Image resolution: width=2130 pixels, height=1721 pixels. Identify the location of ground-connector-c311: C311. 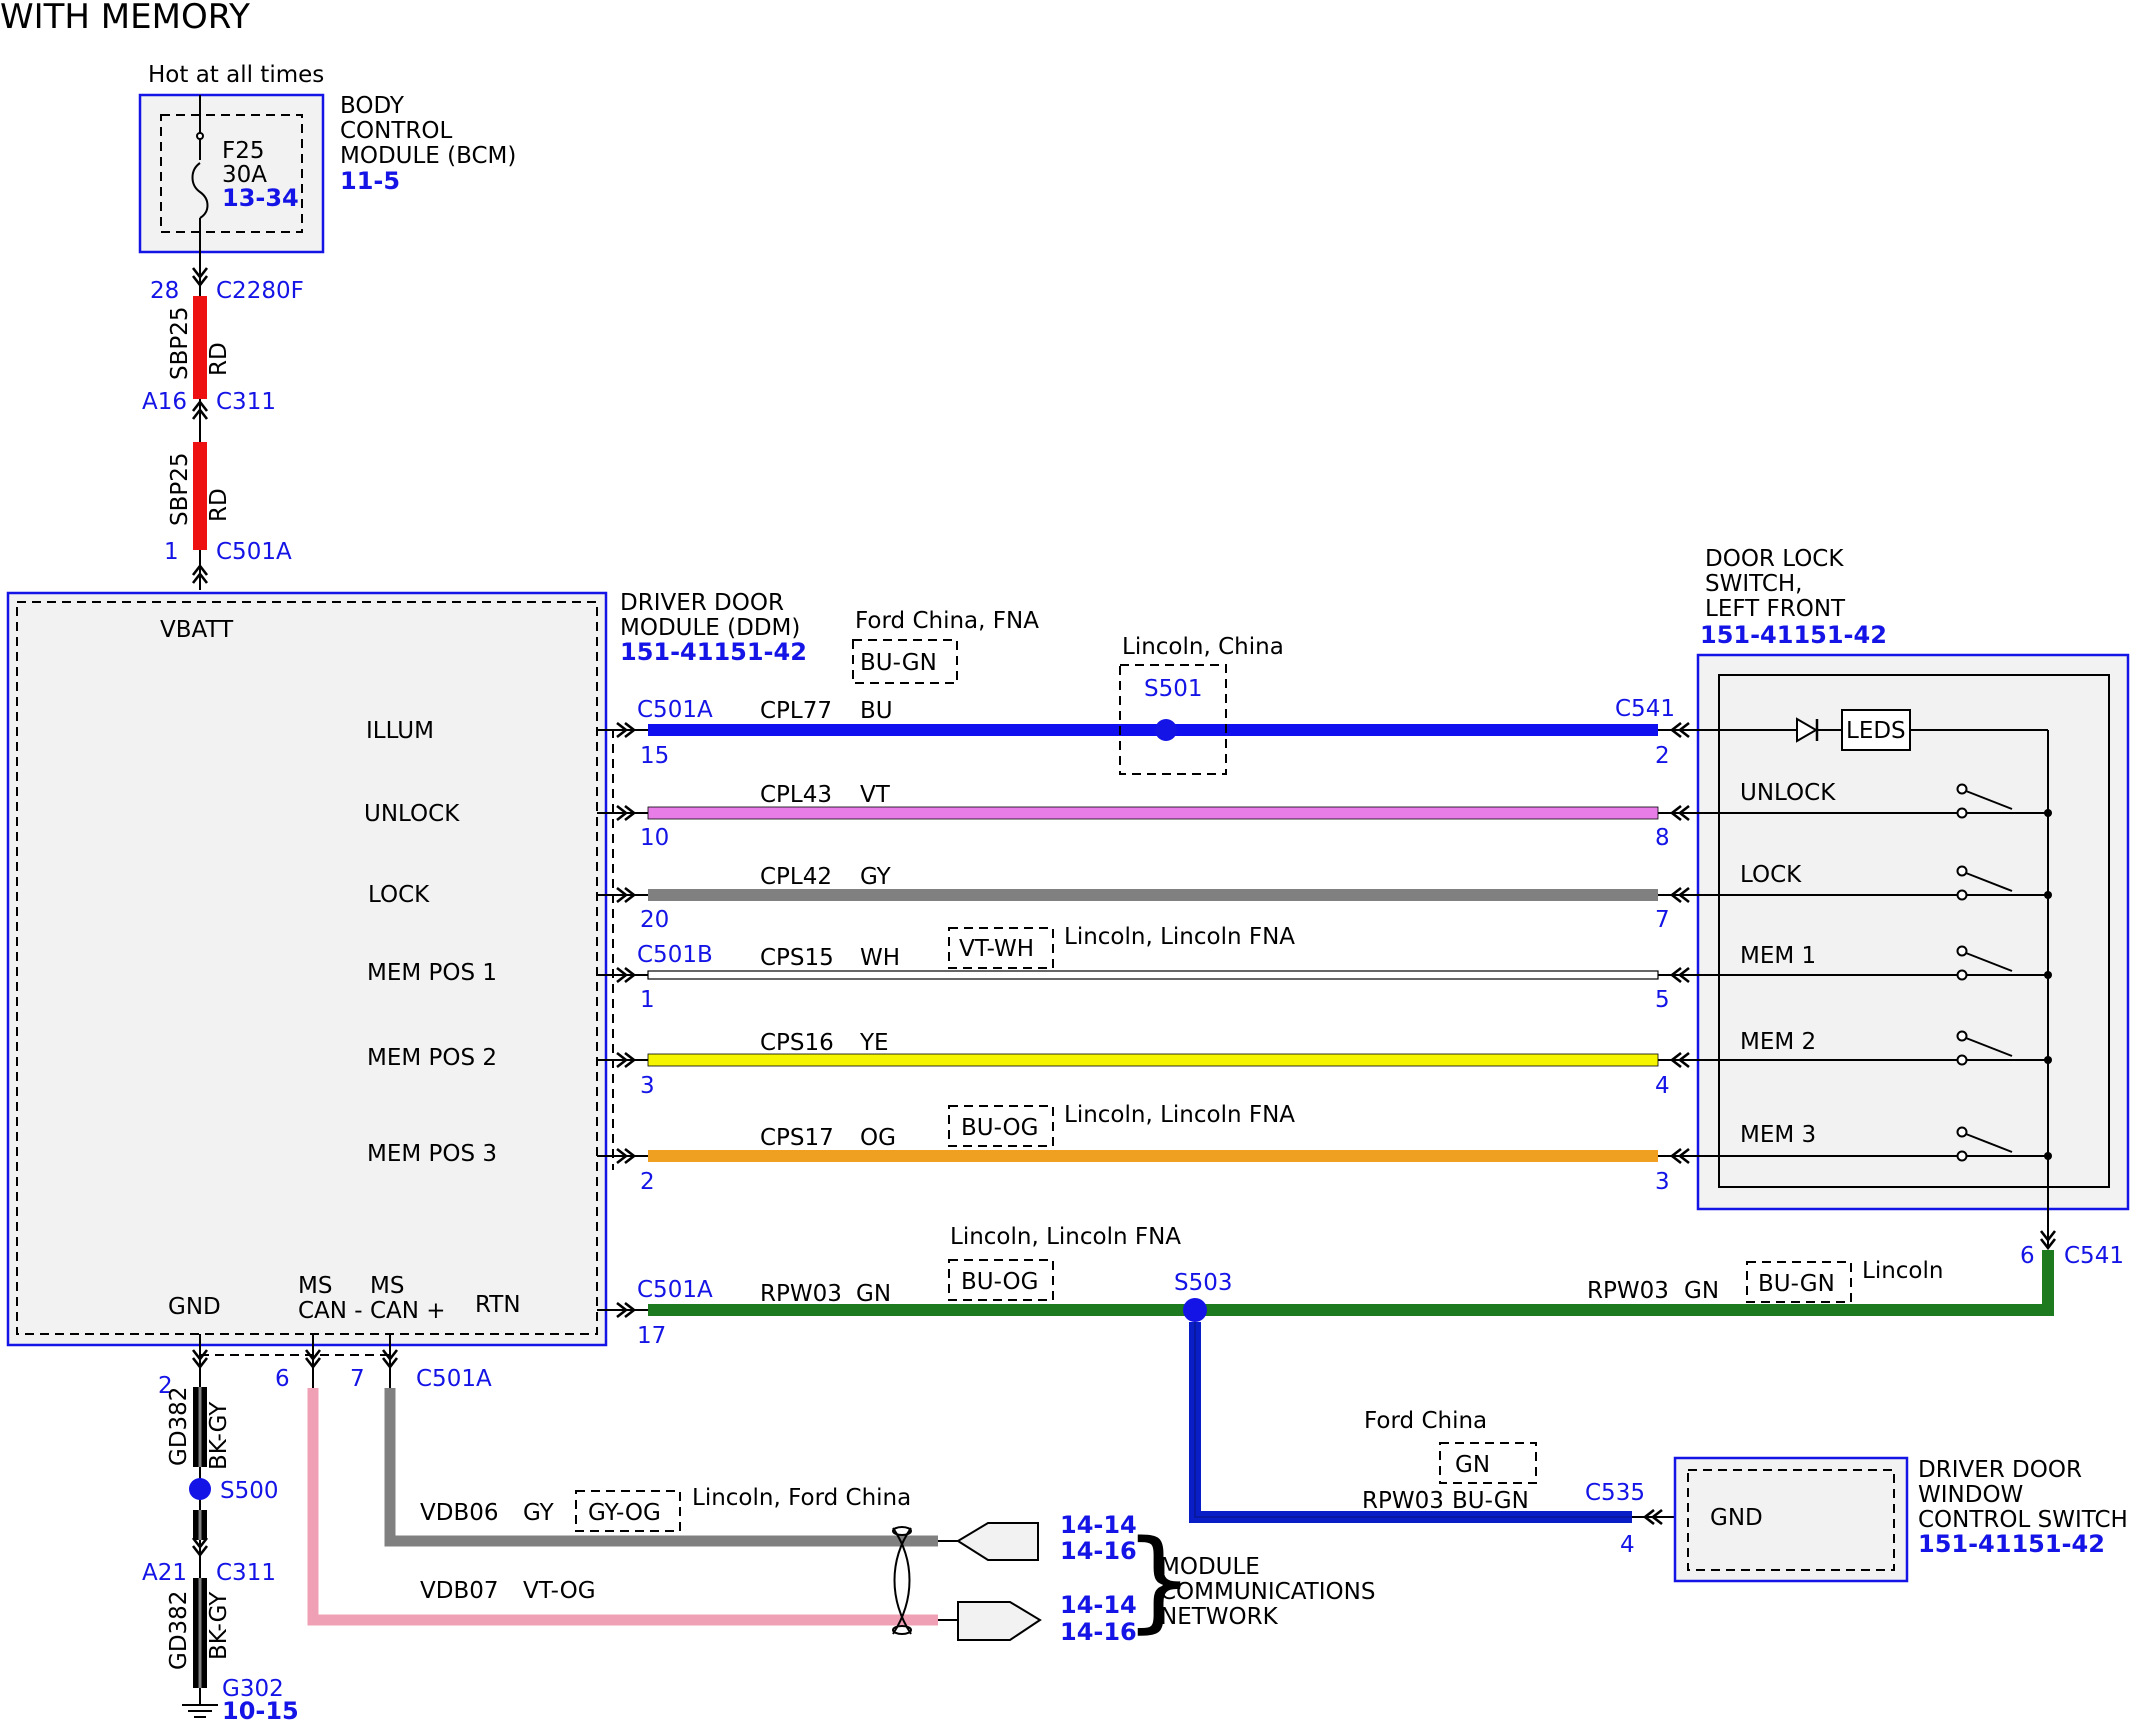
(246, 1573).